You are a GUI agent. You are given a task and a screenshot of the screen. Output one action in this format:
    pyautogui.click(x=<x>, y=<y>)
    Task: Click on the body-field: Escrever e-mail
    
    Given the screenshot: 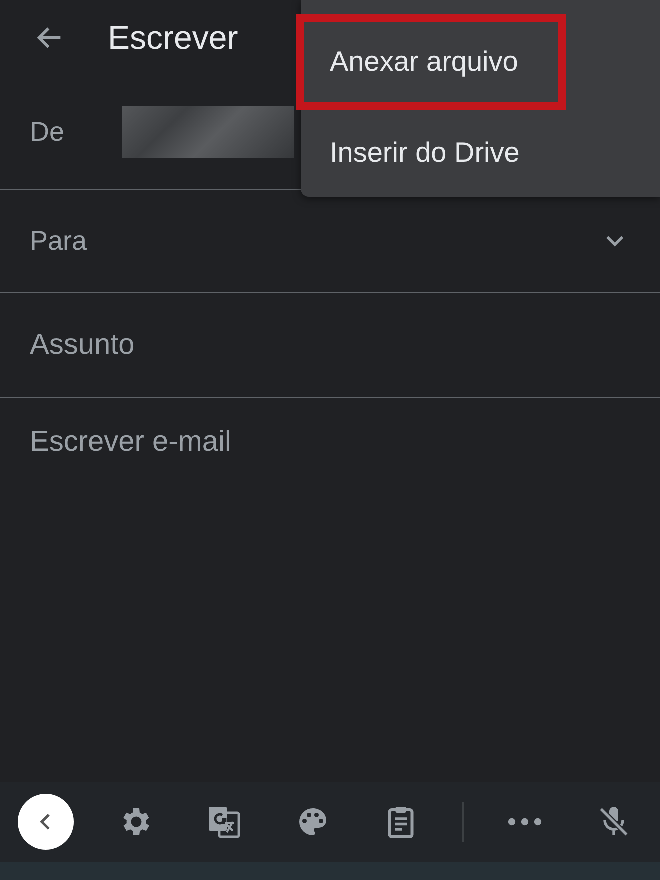 What is the action you would take?
    pyautogui.click(x=330, y=442)
    